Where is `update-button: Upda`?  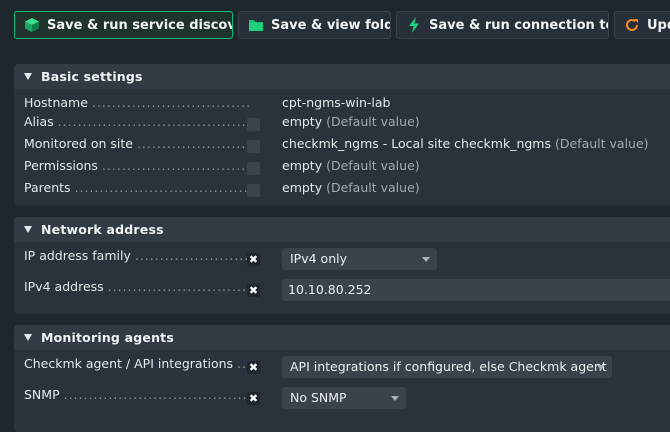
update-button: Upda is located at coordinates (642, 25).